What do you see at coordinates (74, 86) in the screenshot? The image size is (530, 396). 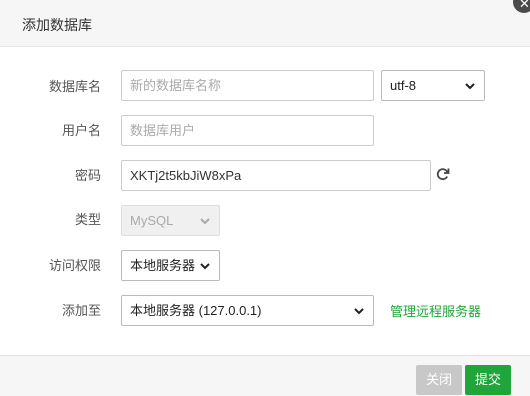 I see `db-name-label: 数据库名` at bounding box center [74, 86].